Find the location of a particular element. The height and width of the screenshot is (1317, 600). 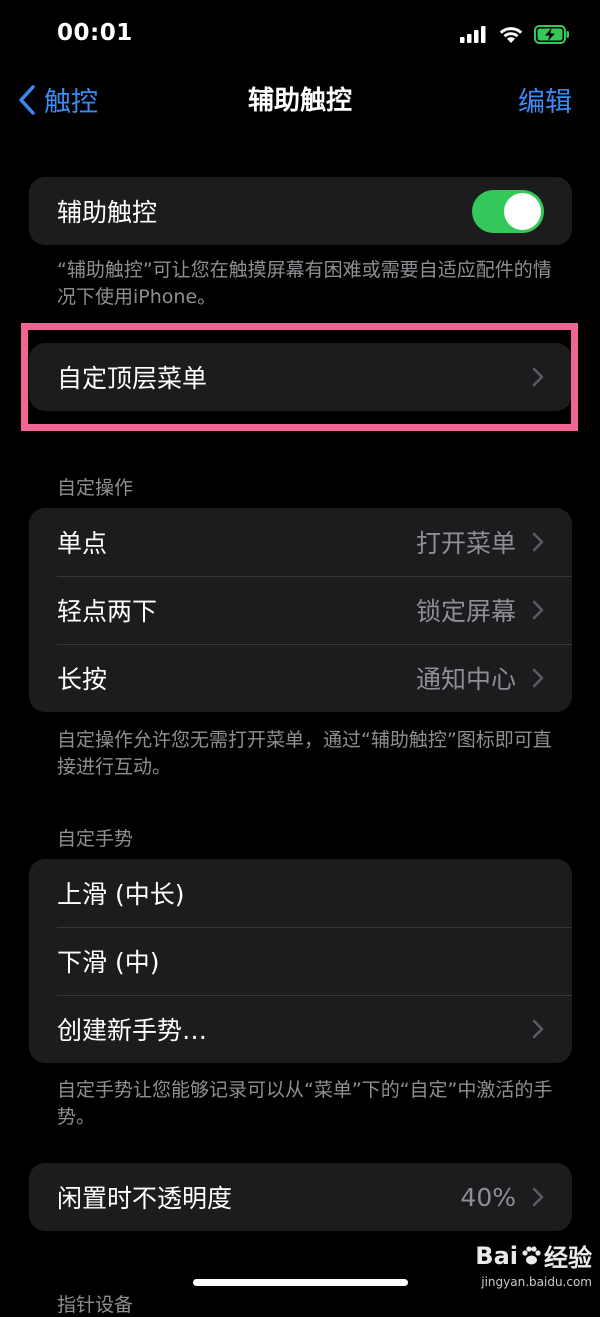

assistive-touch-footer: “辅助触控”可让您在触摸屏幕有困难或需要自适应配件的情况下使用iPhone。 is located at coordinates (304, 283).